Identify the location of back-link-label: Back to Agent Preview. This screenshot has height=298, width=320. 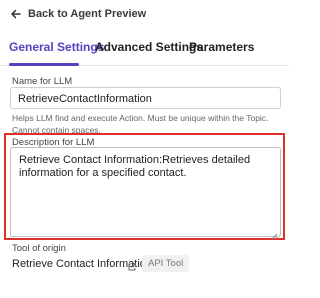
(87, 14).